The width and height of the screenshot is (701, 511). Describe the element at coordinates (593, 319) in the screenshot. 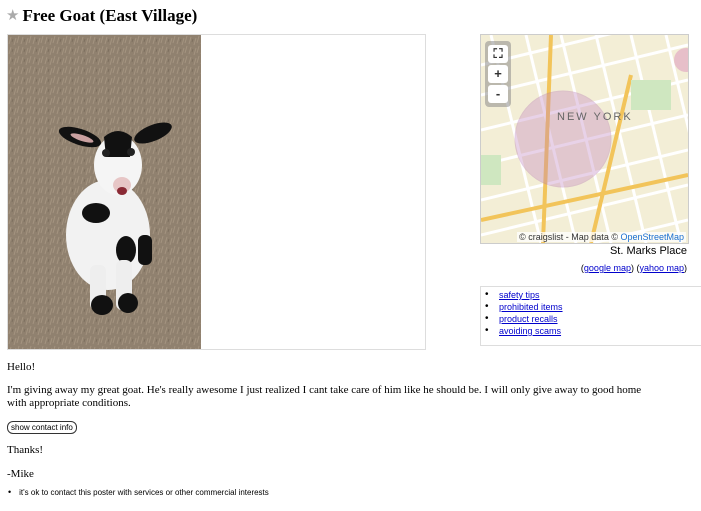

I see `list-item: product recalls` at that location.